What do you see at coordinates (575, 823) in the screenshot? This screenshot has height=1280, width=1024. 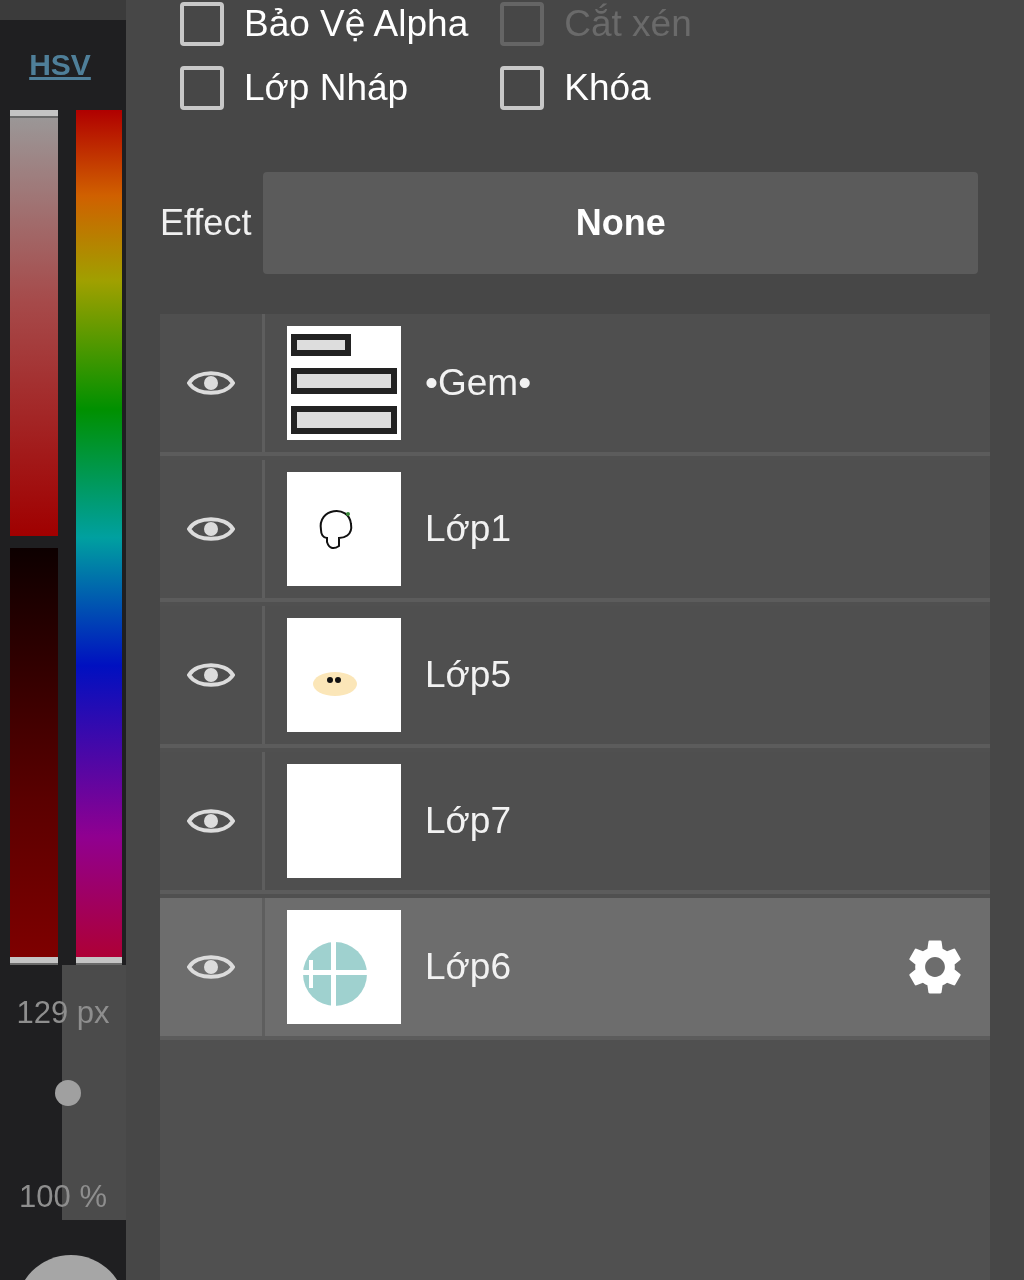 I see `layer-row: Lớp7` at bounding box center [575, 823].